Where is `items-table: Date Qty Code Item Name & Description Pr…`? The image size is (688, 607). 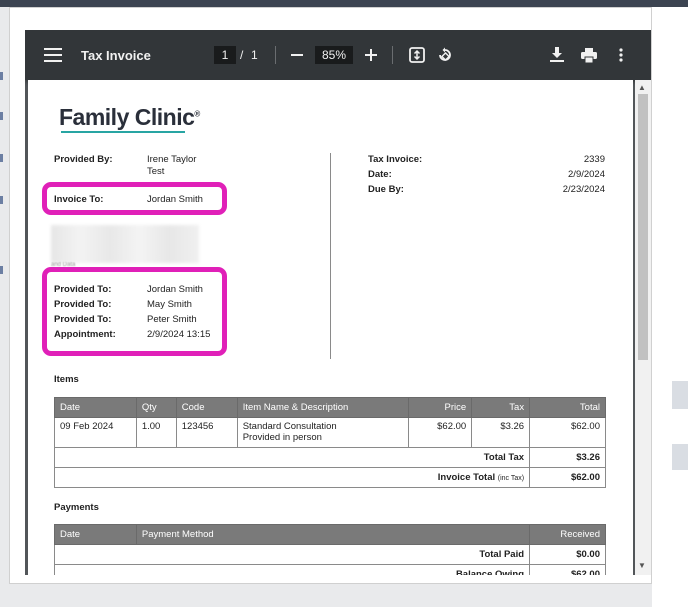
items-table: Date Qty Code Item Name & Description Pr… is located at coordinates (329, 442).